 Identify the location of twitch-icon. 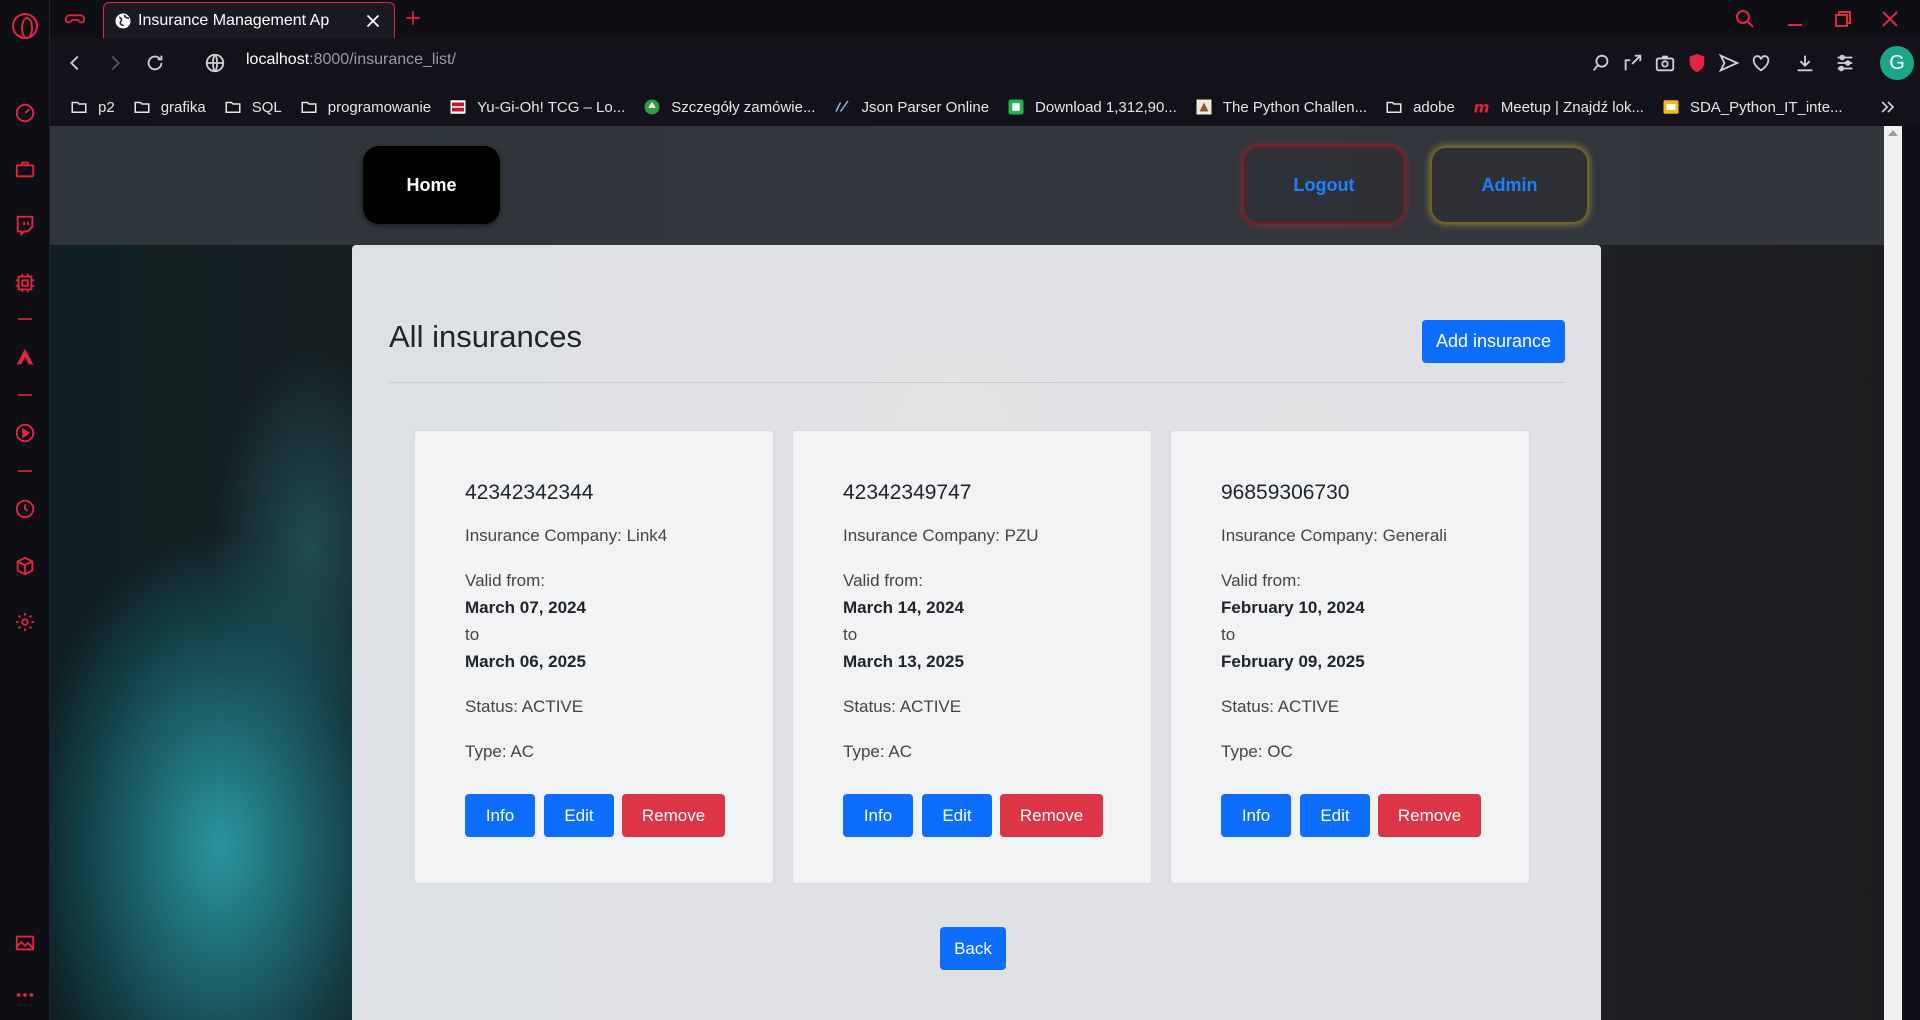
(25, 225).